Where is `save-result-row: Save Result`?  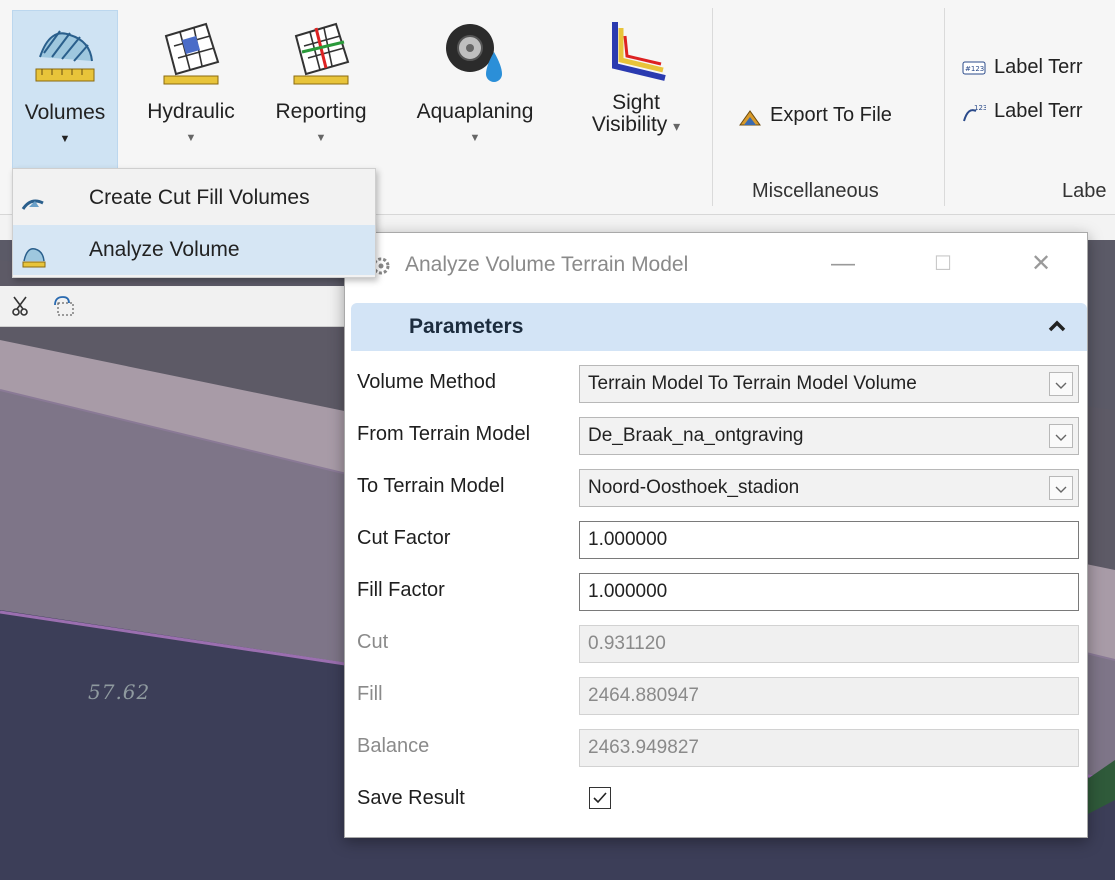 save-result-row: Save Result is located at coordinates (716, 800).